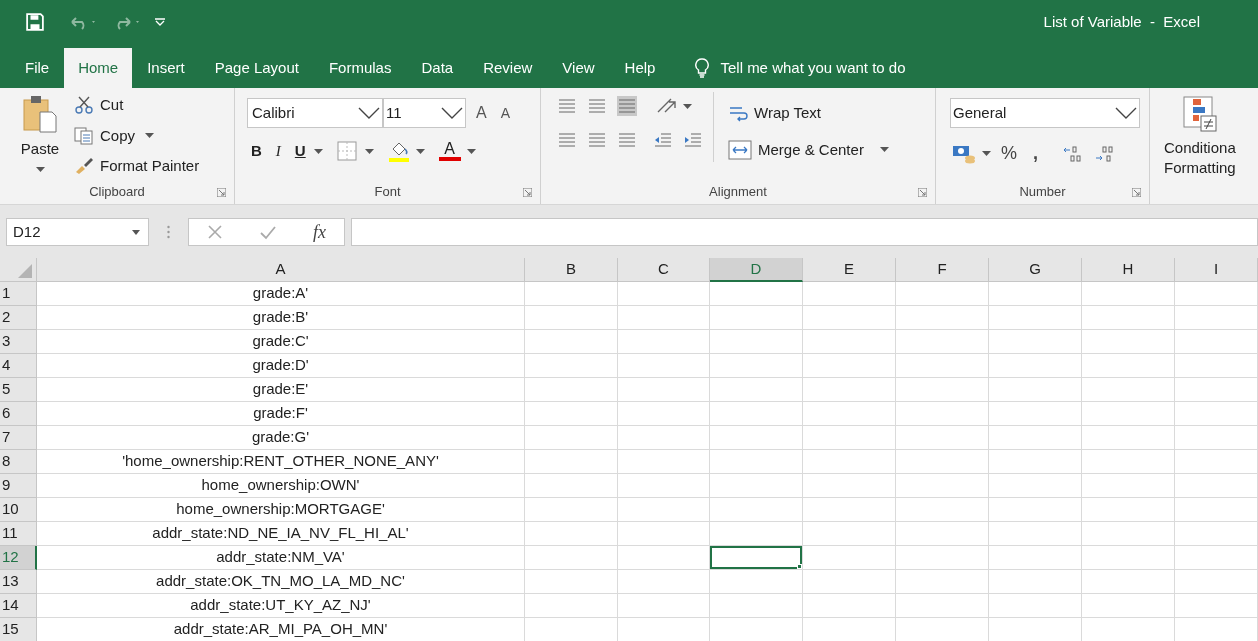 Image resolution: width=1258 pixels, height=641 pixels. What do you see at coordinates (35, 22) in the screenshot?
I see `save-icon` at bounding box center [35, 22].